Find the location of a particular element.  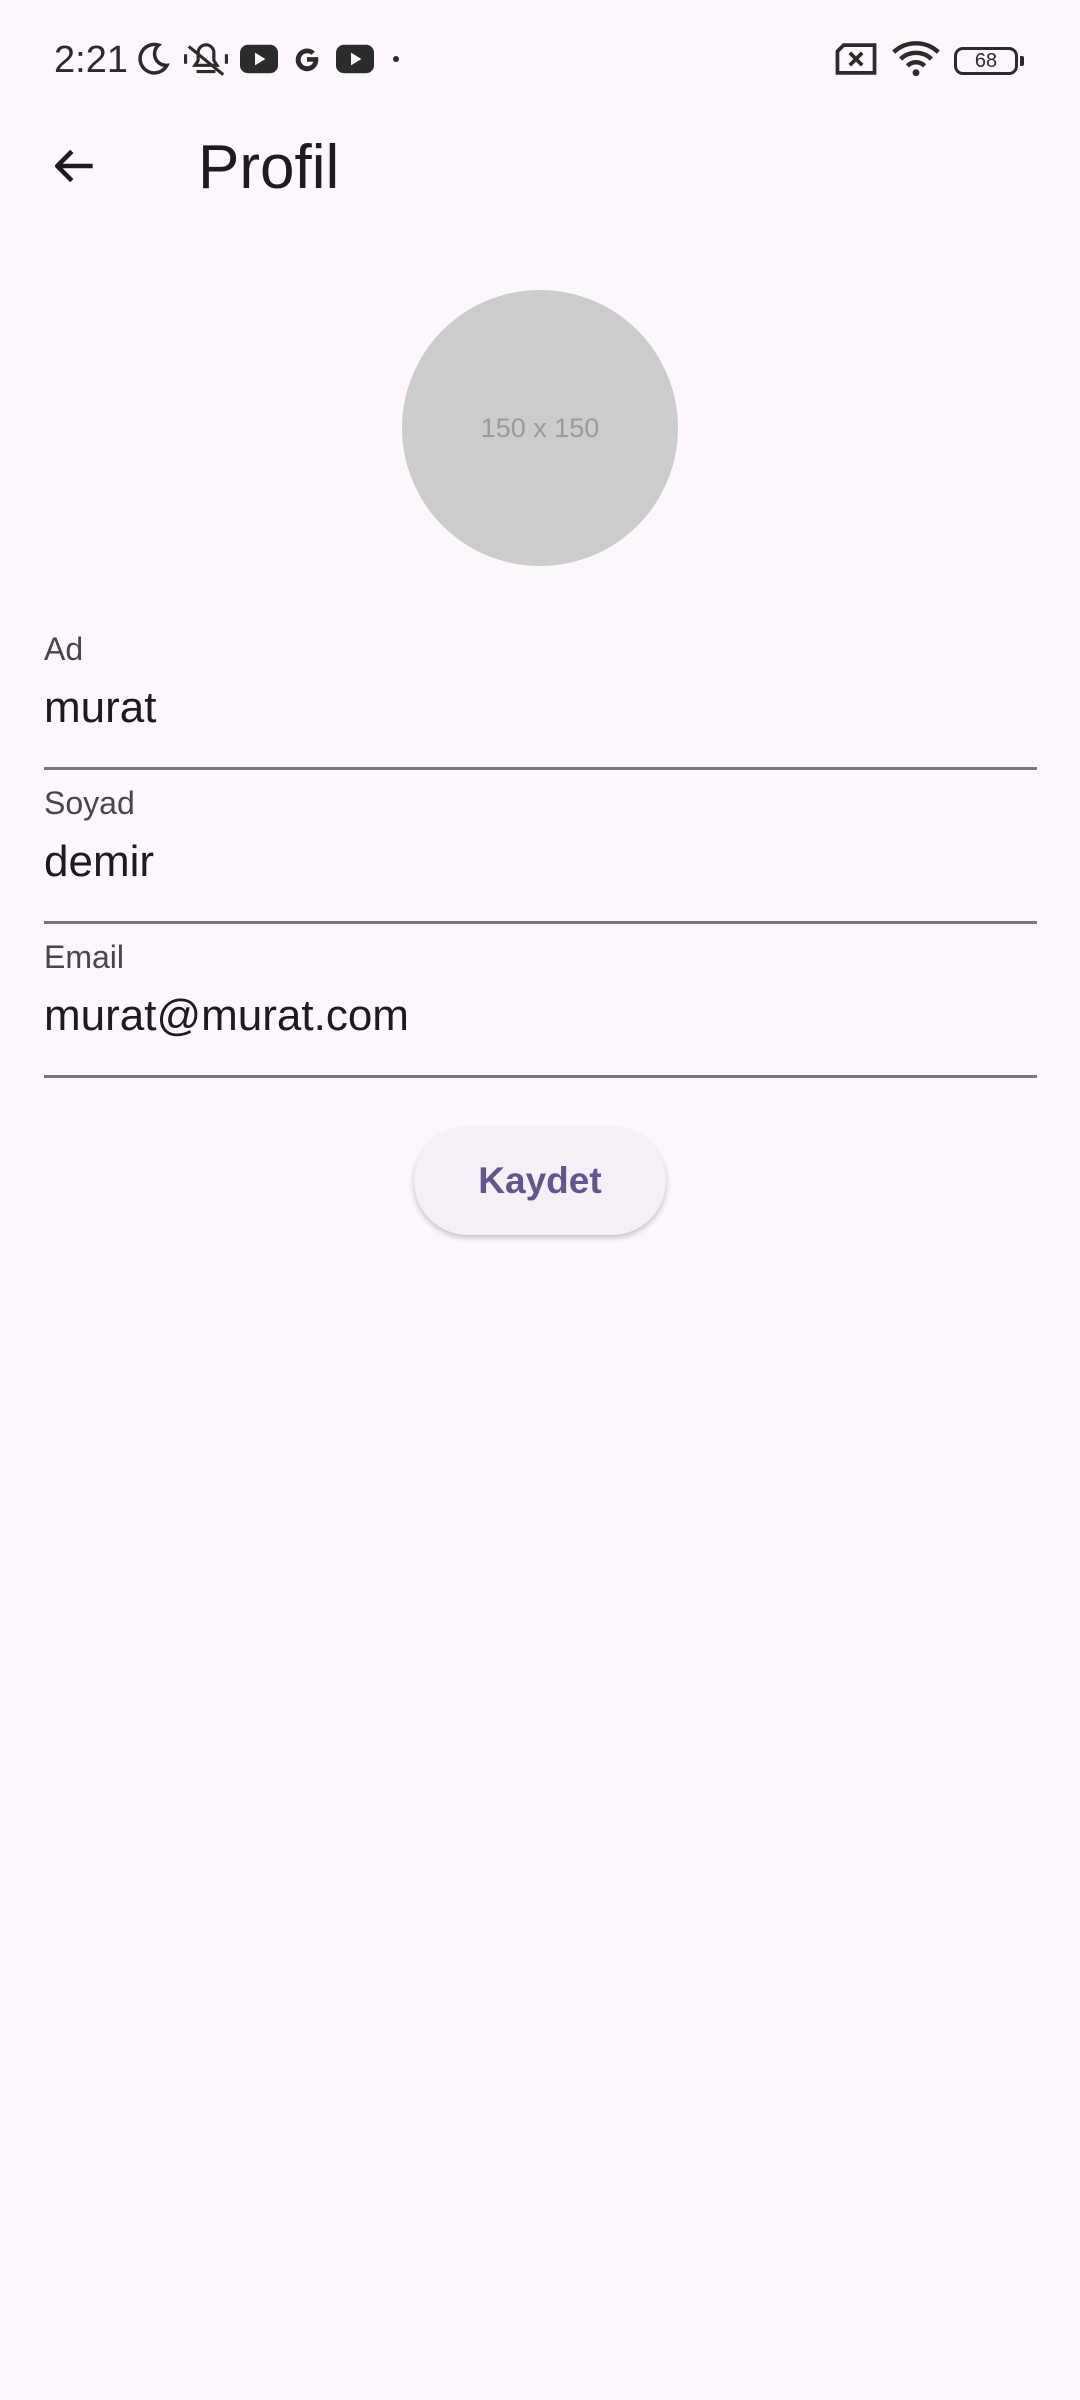

first-name-input is located at coordinates (540, 708).